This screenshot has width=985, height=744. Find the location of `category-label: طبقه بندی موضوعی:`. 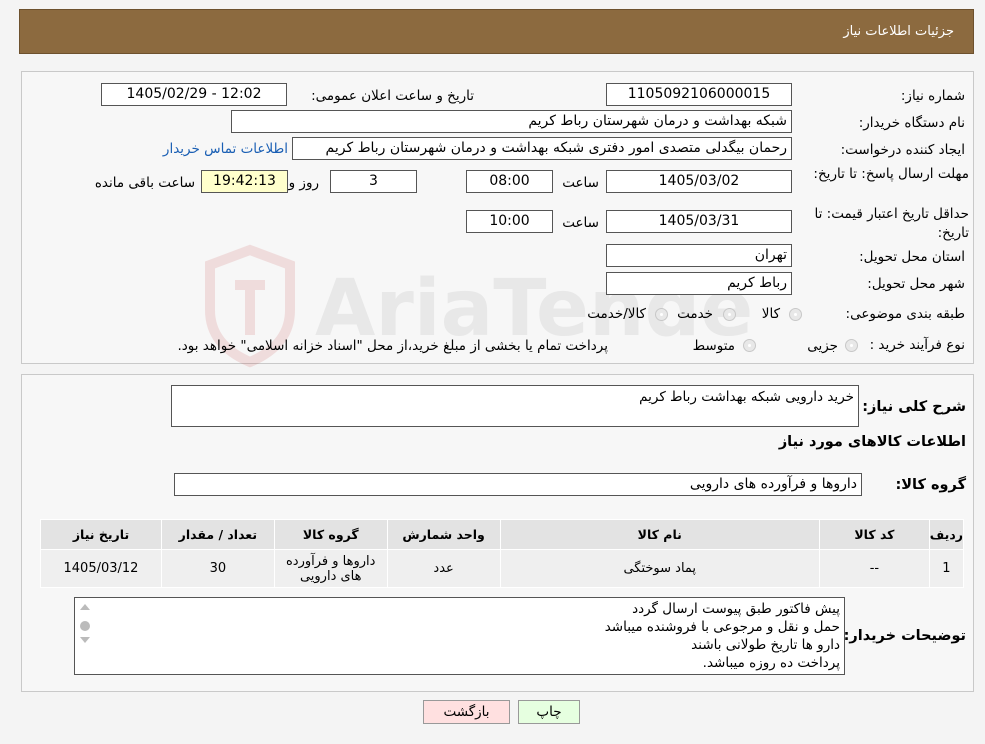

category-label: طبقه بندی موضوعی: is located at coordinates (905, 314).